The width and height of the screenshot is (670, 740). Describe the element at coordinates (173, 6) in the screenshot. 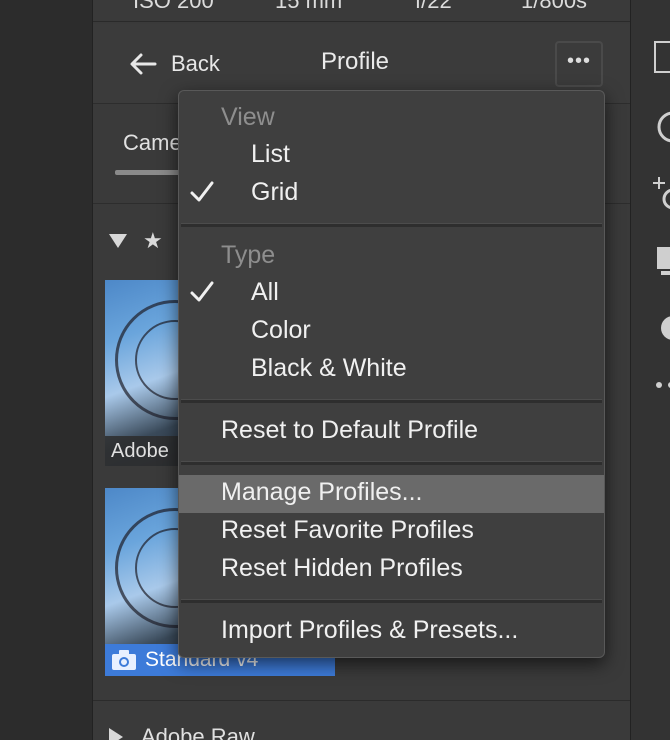

I see `exif-iso: ISO 200` at that location.